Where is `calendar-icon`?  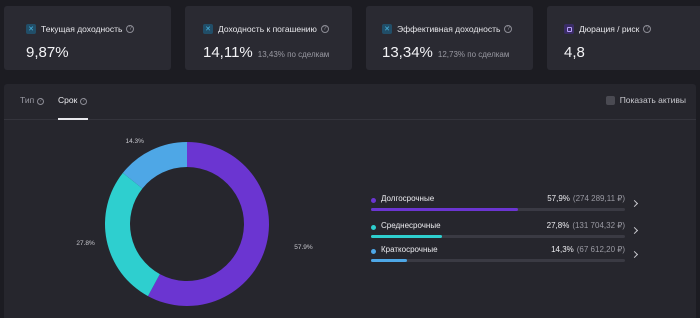
calendar-icon is located at coordinates (569, 29).